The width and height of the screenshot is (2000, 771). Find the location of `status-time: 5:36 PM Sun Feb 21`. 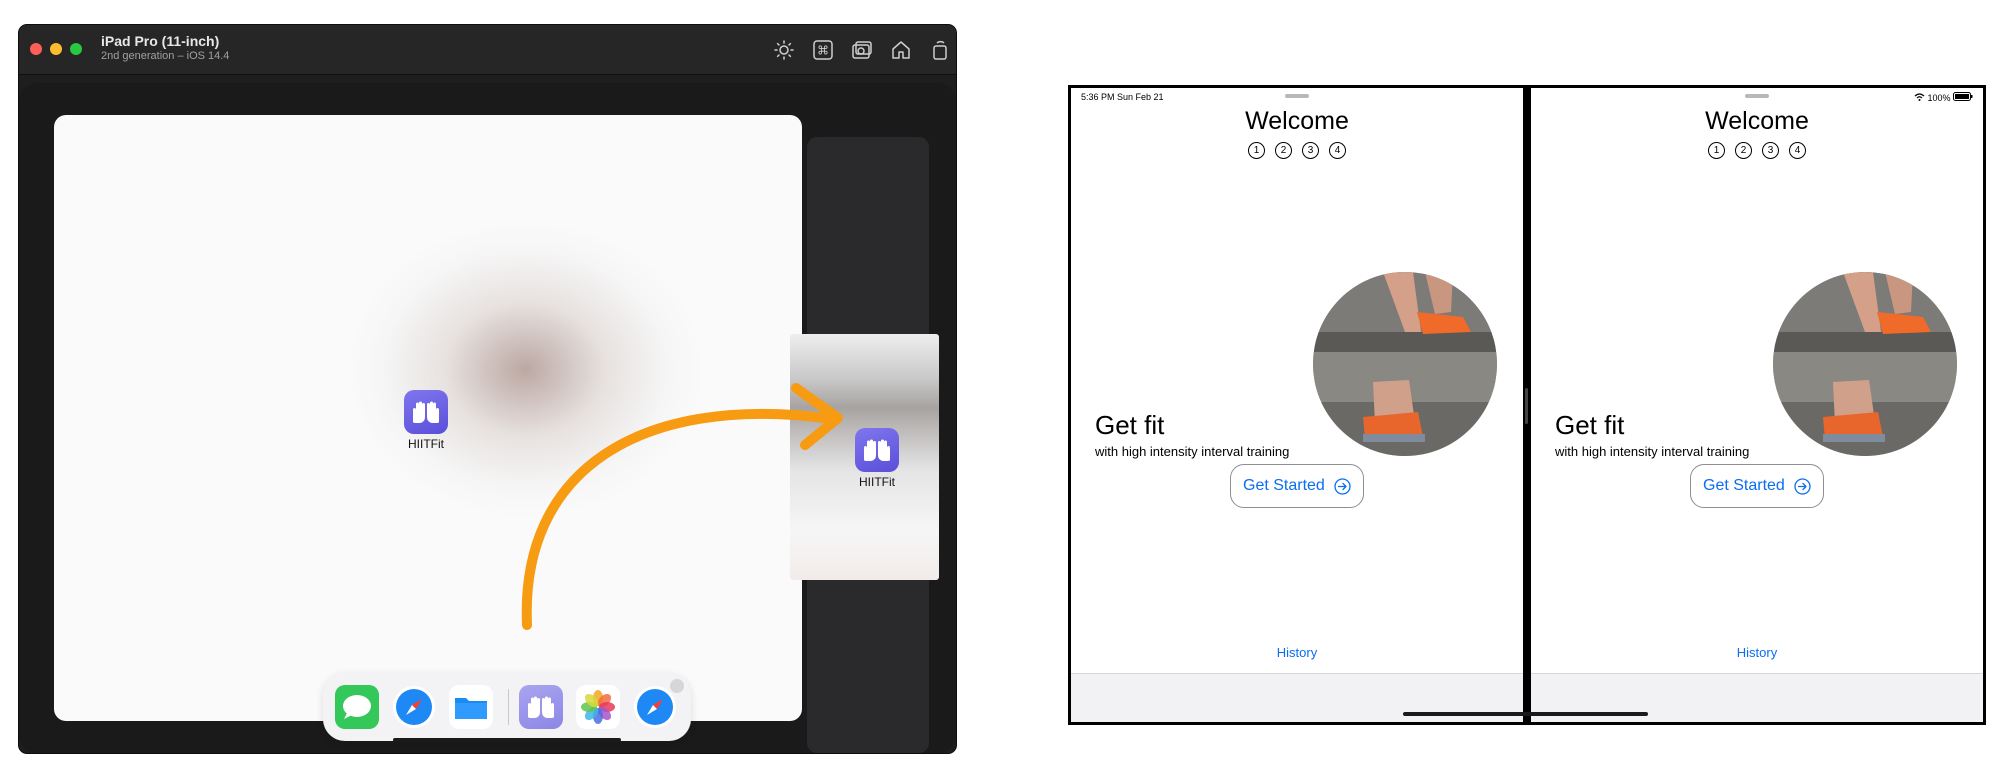

status-time: 5:36 PM Sun Feb 21 is located at coordinates (1122, 97).